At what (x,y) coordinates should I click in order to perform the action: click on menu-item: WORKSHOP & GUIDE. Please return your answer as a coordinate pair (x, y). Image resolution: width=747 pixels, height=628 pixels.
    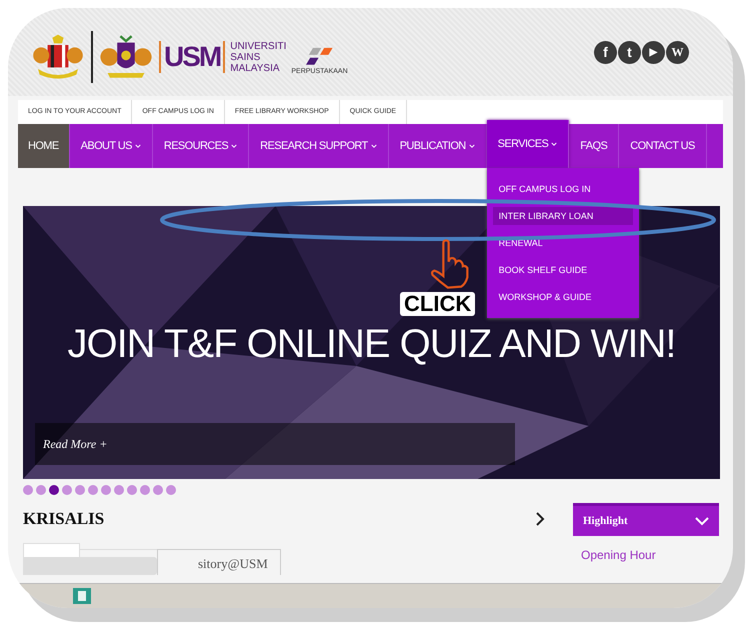
    Looking at the image, I should click on (562, 297).